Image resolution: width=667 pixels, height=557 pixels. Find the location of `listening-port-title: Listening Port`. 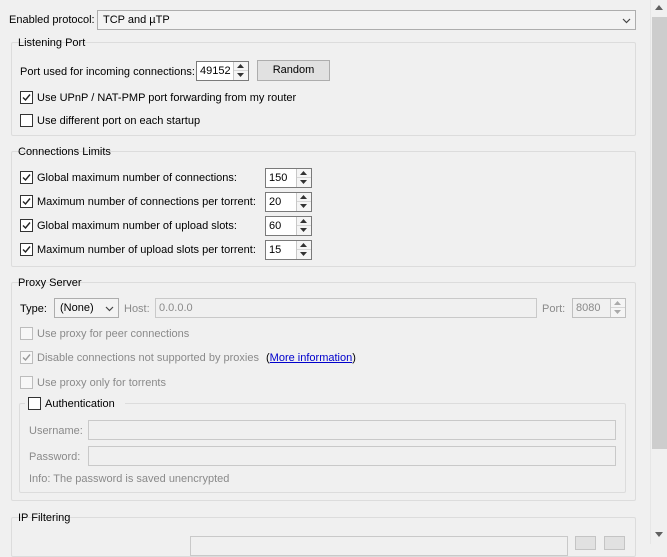

listening-port-title: Listening Port is located at coordinates (52, 43).